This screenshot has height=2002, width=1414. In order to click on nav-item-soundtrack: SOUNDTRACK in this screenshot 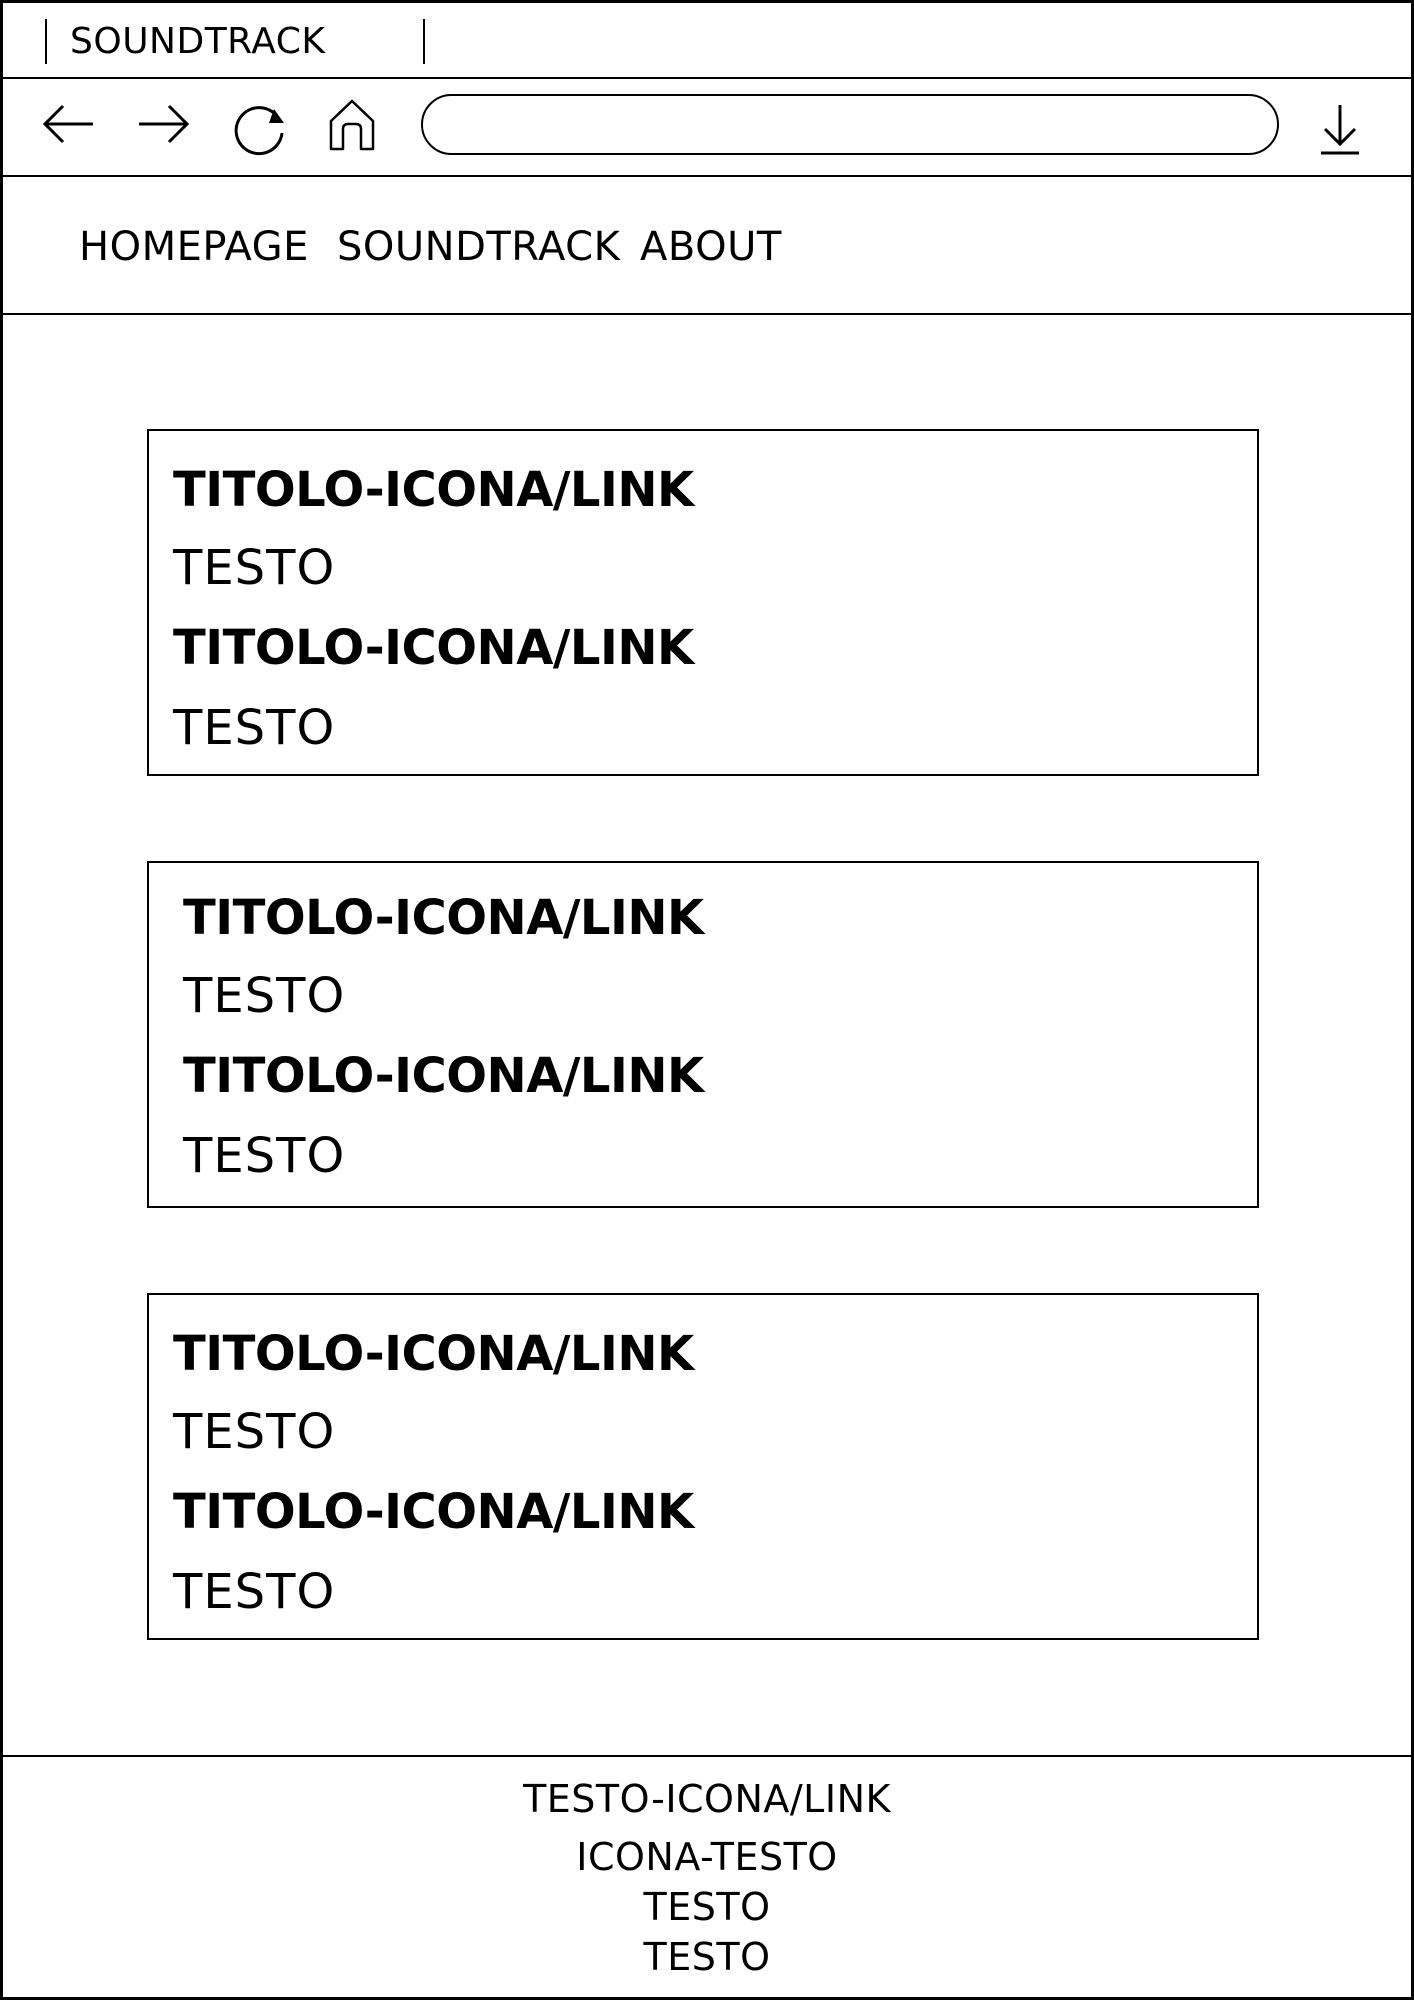, I will do `click(478, 247)`.